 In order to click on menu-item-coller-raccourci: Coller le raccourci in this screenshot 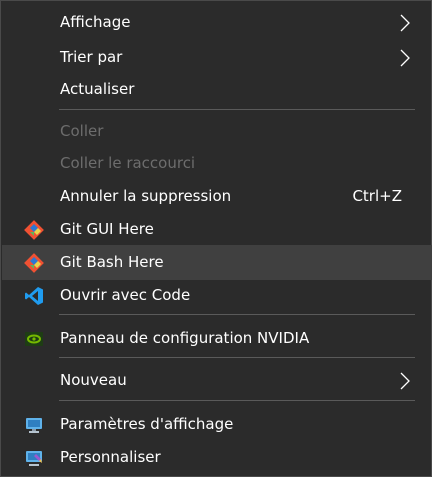, I will do `click(217, 163)`.